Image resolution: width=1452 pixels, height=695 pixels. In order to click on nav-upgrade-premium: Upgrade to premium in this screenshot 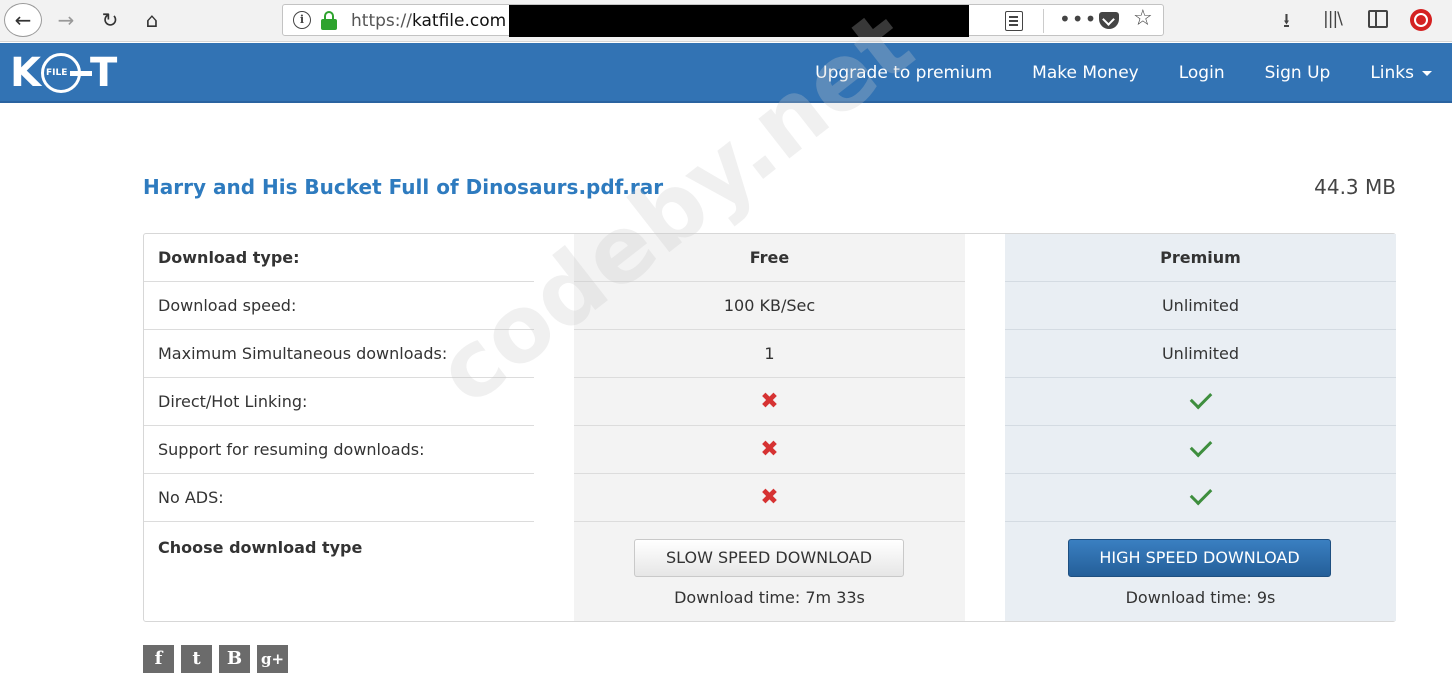, I will do `click(903, 73)`.